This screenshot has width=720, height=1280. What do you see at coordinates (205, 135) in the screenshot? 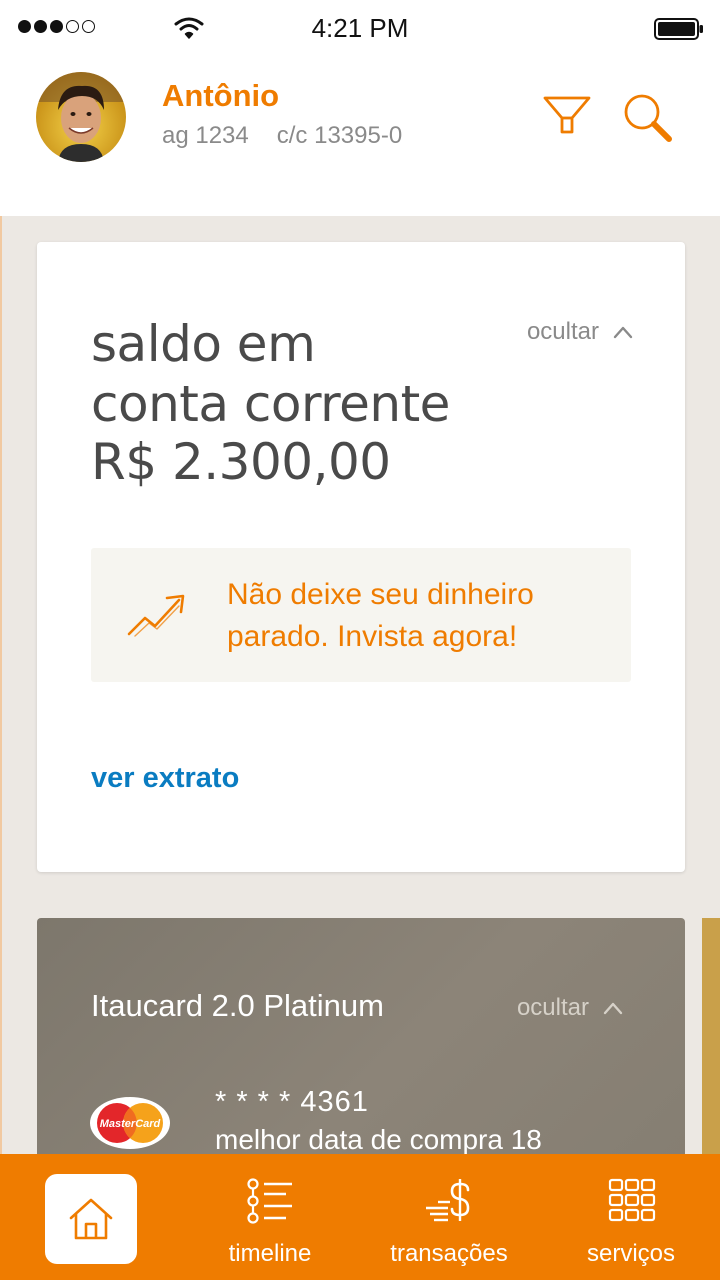
I see `agency-number: ag 1234` at bounding box center [205, 135].